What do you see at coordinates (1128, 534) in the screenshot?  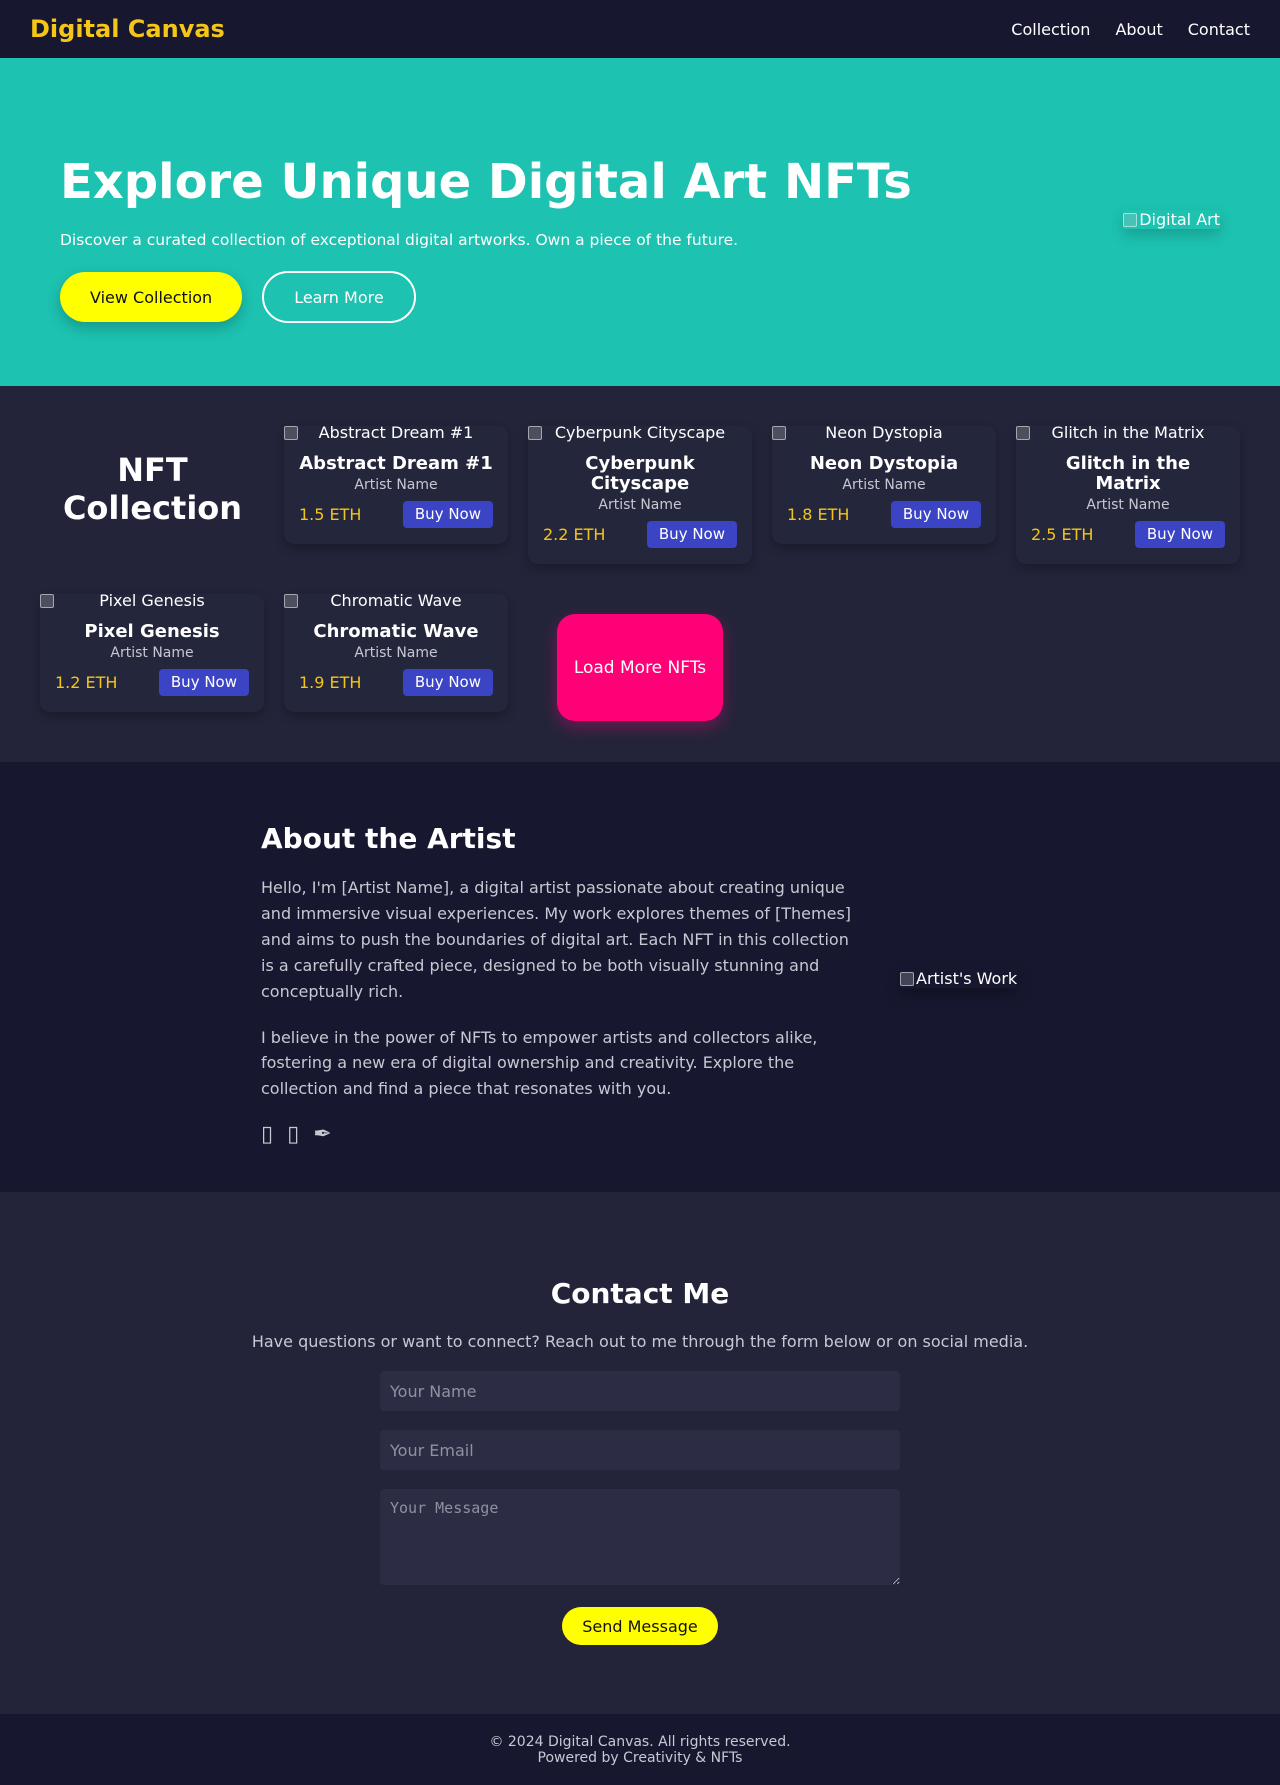 I see `nft-footer: 2.5 ETH Buy Now` at bounding box center [1128, 534].